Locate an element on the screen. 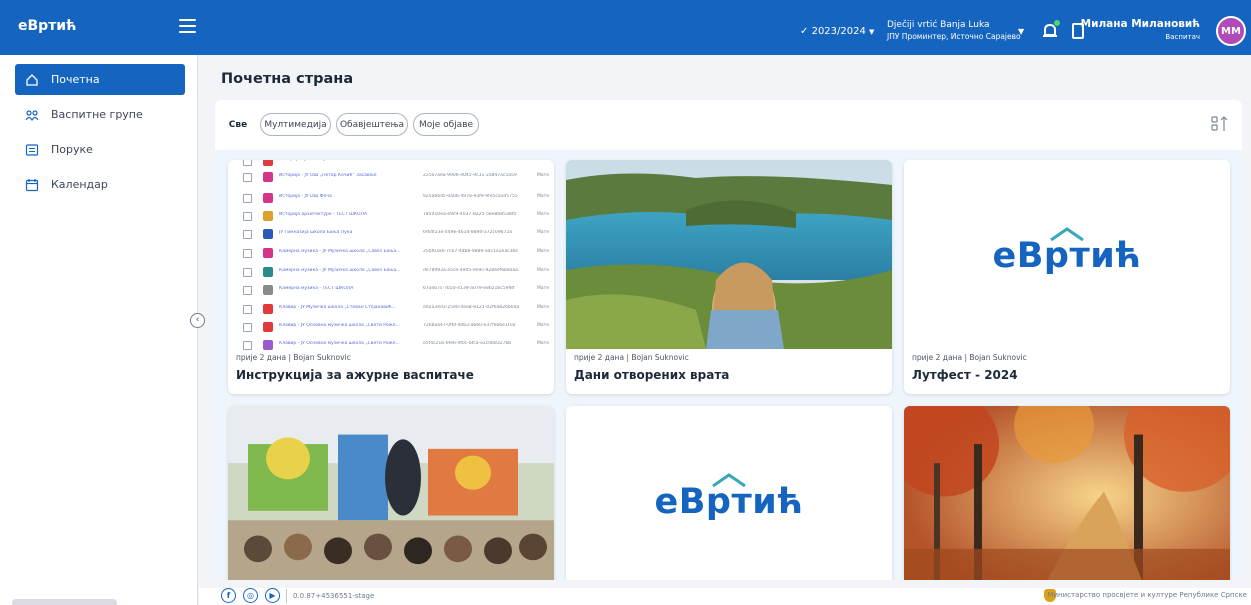 Image resolution: width=1251 pixels, height=605 pixels. home-icon is located at coordinates (32, 80).